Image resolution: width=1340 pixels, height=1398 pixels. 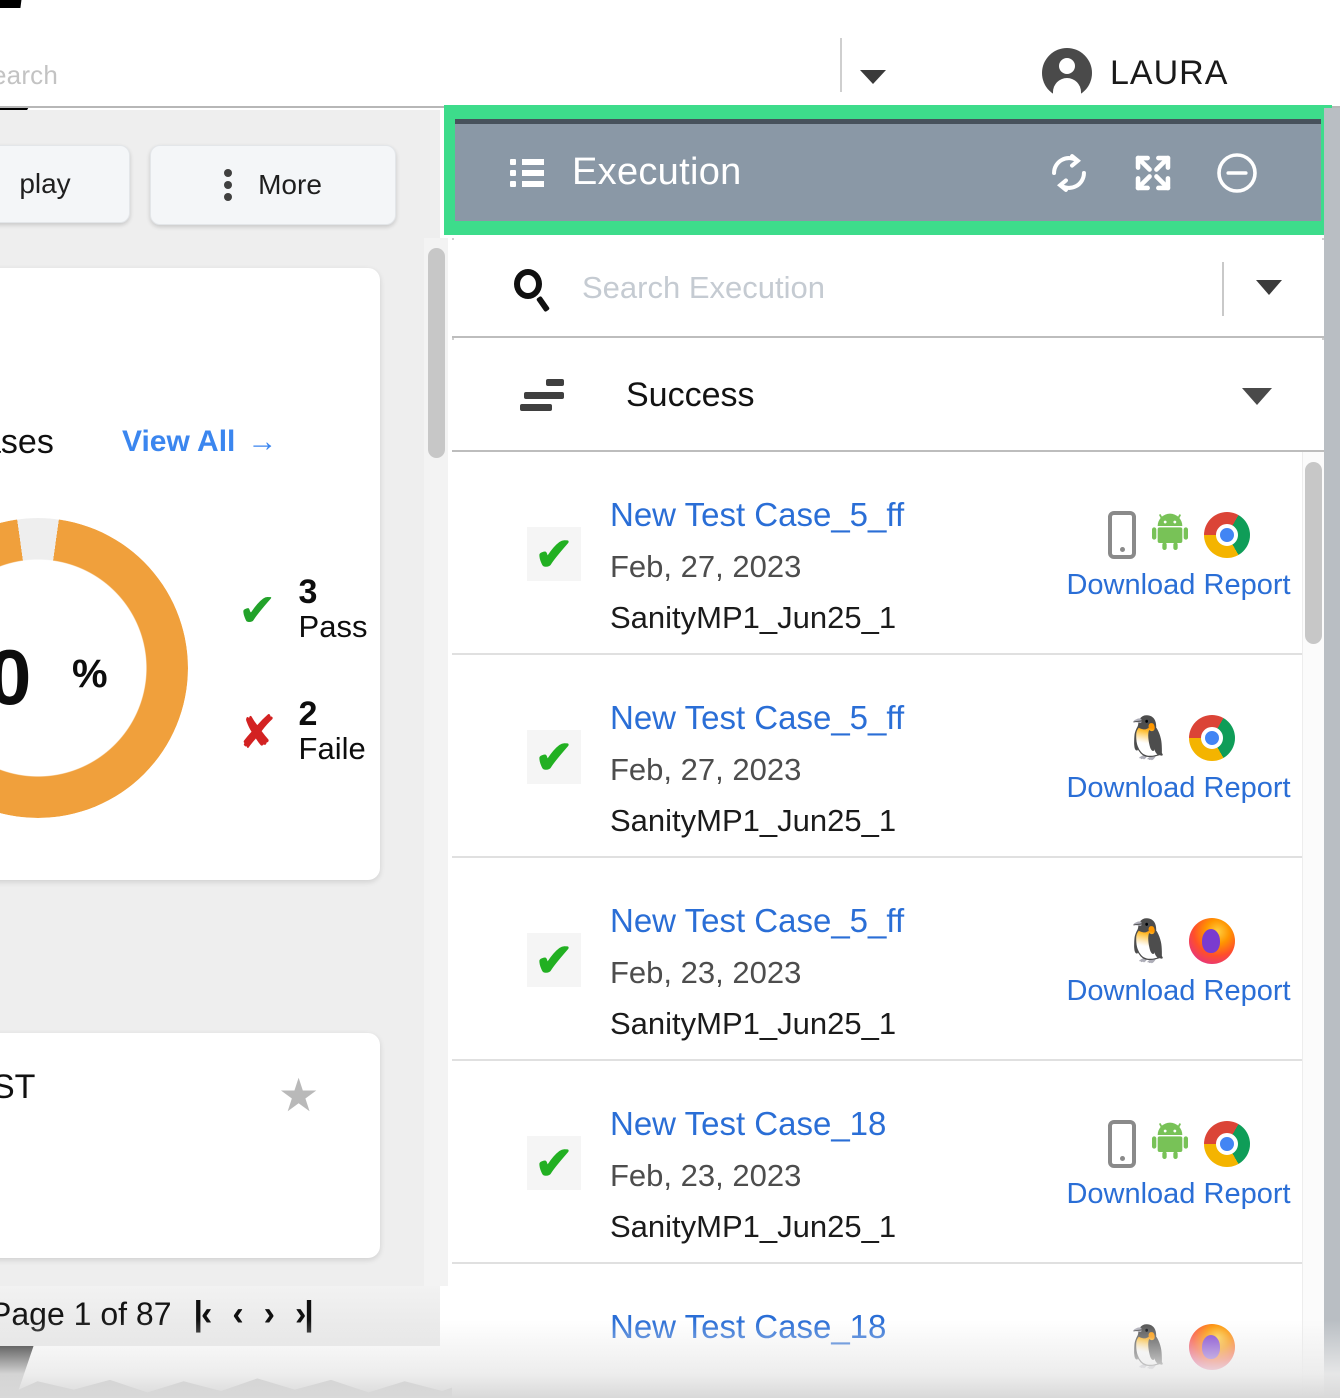 What do you see at coordinates (888, 1331) in the screenshot?
I see `table-row: New Test Case_18 🐧` at bounding box center [888, 1331].